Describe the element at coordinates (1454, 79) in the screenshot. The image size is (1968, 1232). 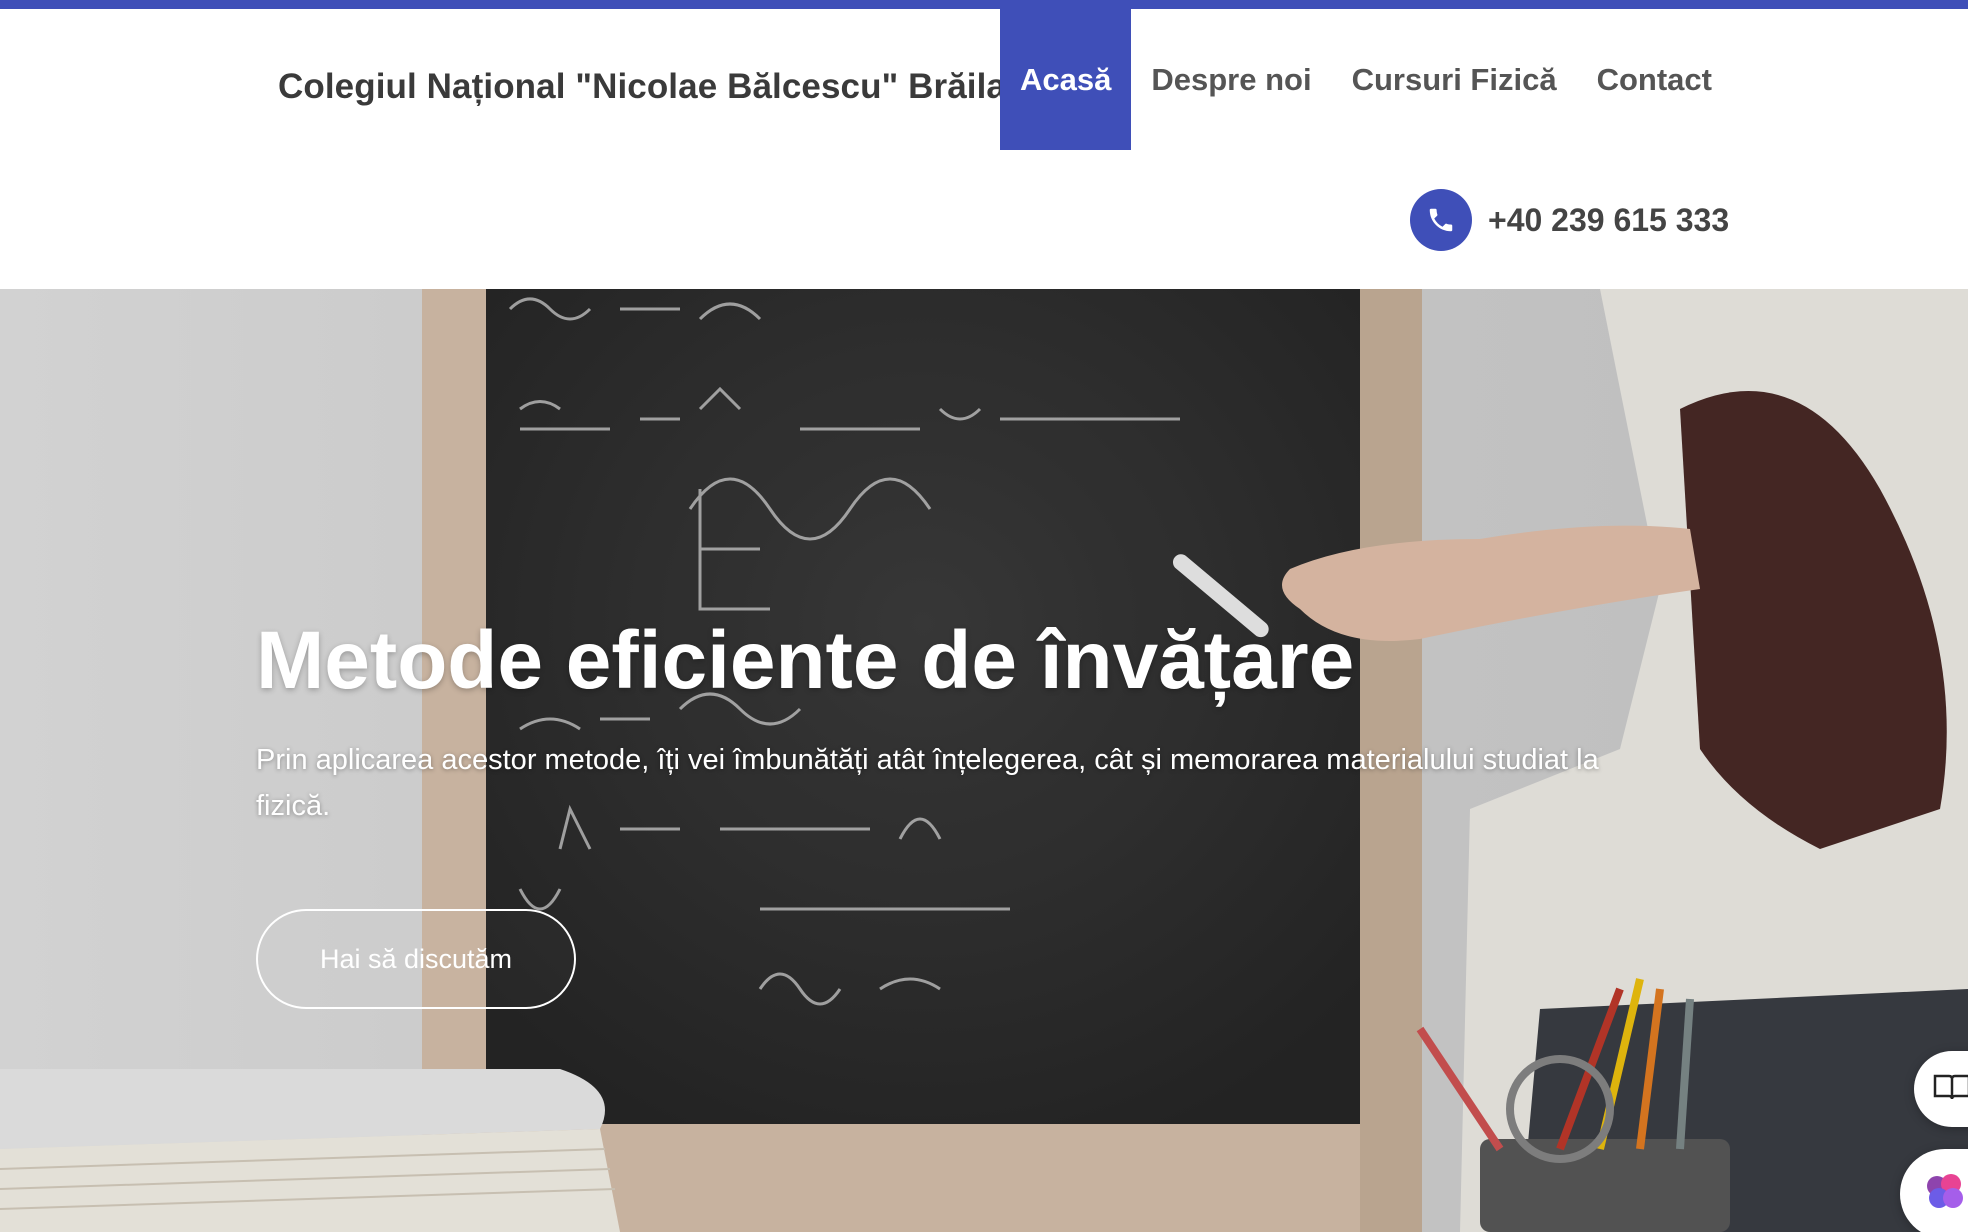
I see `nav-item-cursuri-fizica: Cursuri Fizică` at that location.